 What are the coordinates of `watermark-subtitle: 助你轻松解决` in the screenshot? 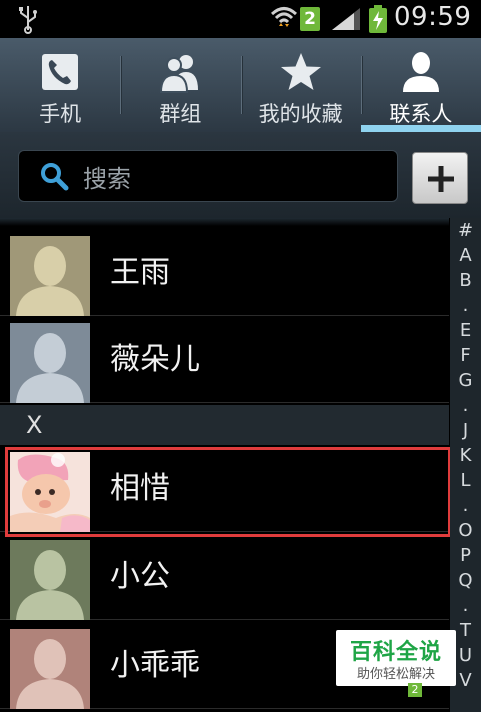 It's located at (395, 674).